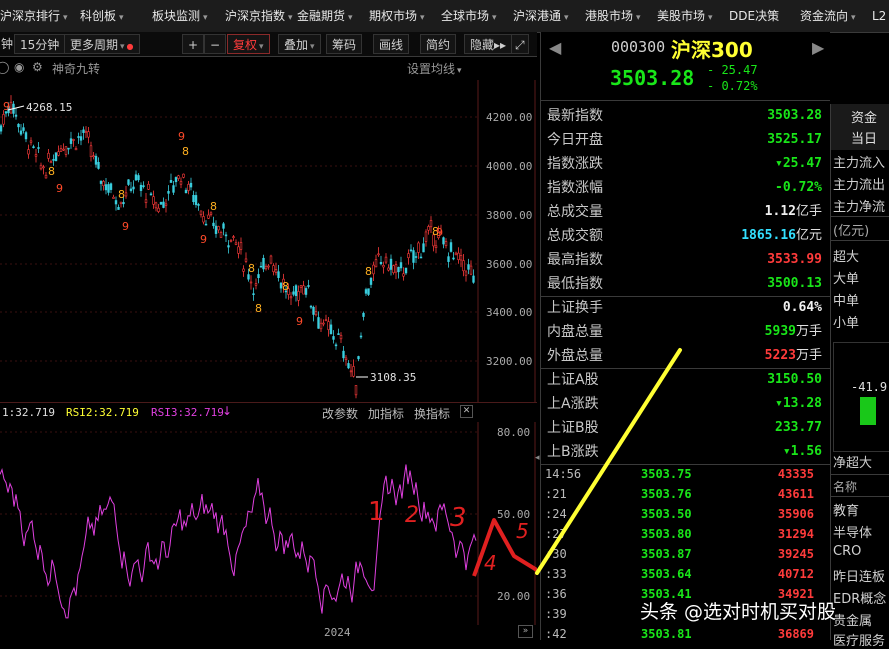 Image resolution: width=889 pixels, height=649 pixels. I want to click on annotation-overlay, so click(608, 461).